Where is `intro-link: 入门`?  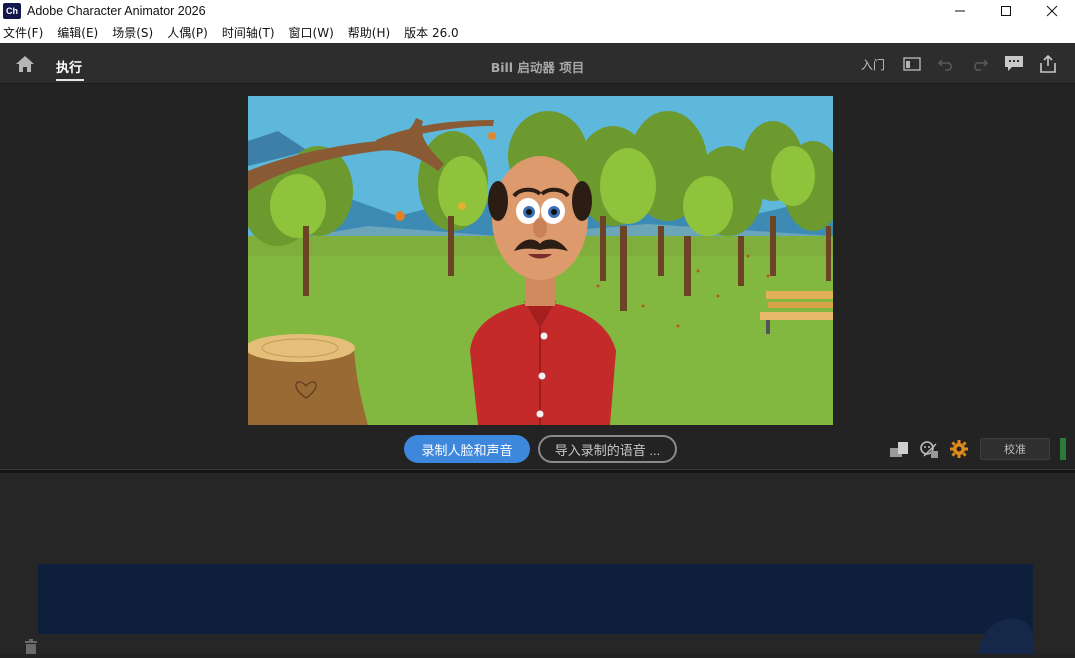 intro-link: 入门 is located at coordinates (873, 64).